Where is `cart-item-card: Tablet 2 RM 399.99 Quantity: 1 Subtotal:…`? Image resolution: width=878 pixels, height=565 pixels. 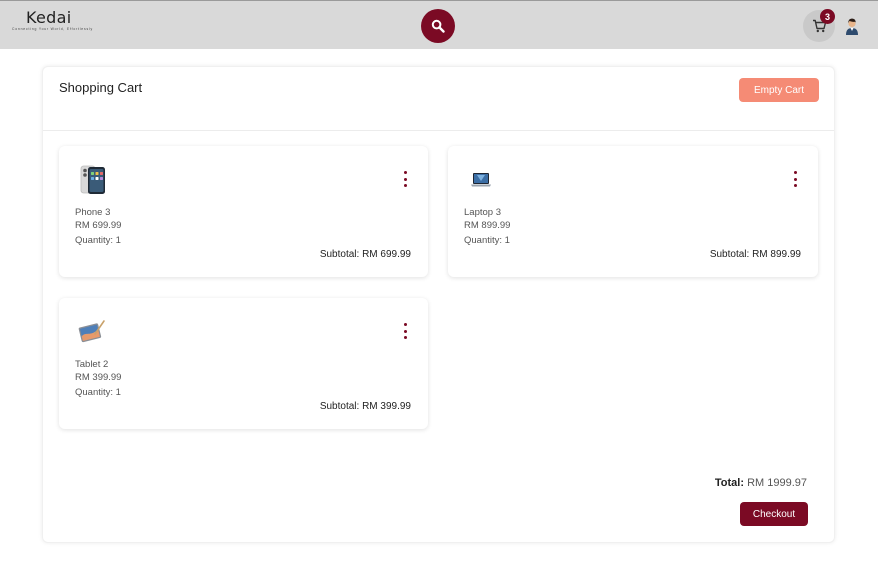
cart-item-card: Tablet 2 RM 399.99 Quantity: 1 Subtotal:… is located at coordinates (243, 363).